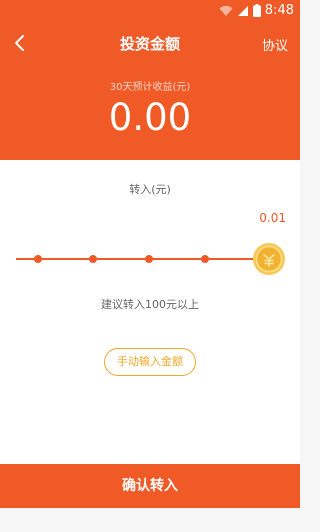 The image size is (320, 532). Describe the element at coordinates (150, 189) in the screenshot. I see `transfer-amount-label: 转入(元)` at that location.